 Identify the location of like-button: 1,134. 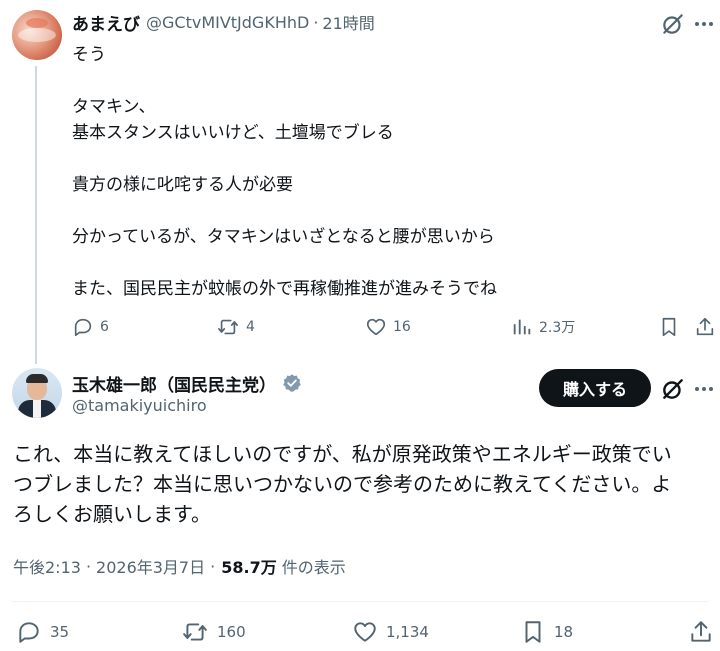
(390, 632).